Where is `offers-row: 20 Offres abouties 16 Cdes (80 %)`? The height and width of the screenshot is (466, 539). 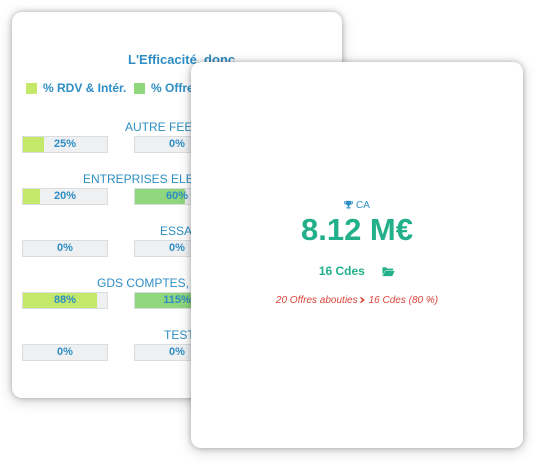 offers-row: 20 Offres abouties 16 Cdes (80 %) is located at coordinates (357, 300).